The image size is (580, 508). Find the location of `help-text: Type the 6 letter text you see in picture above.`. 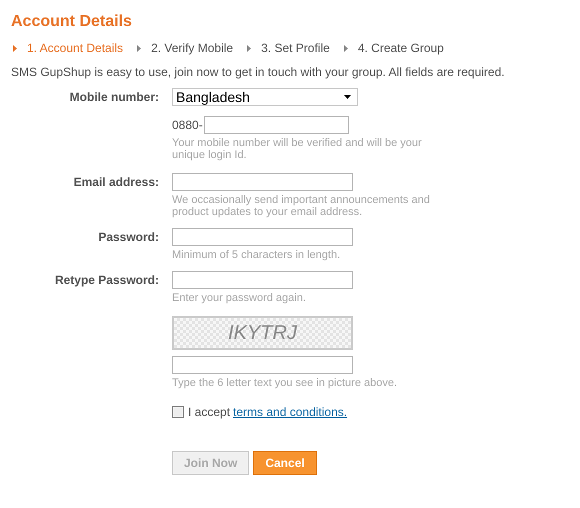

help-text: Type the 6 letter text you see in picture above. is located at coordinates (285, 383).